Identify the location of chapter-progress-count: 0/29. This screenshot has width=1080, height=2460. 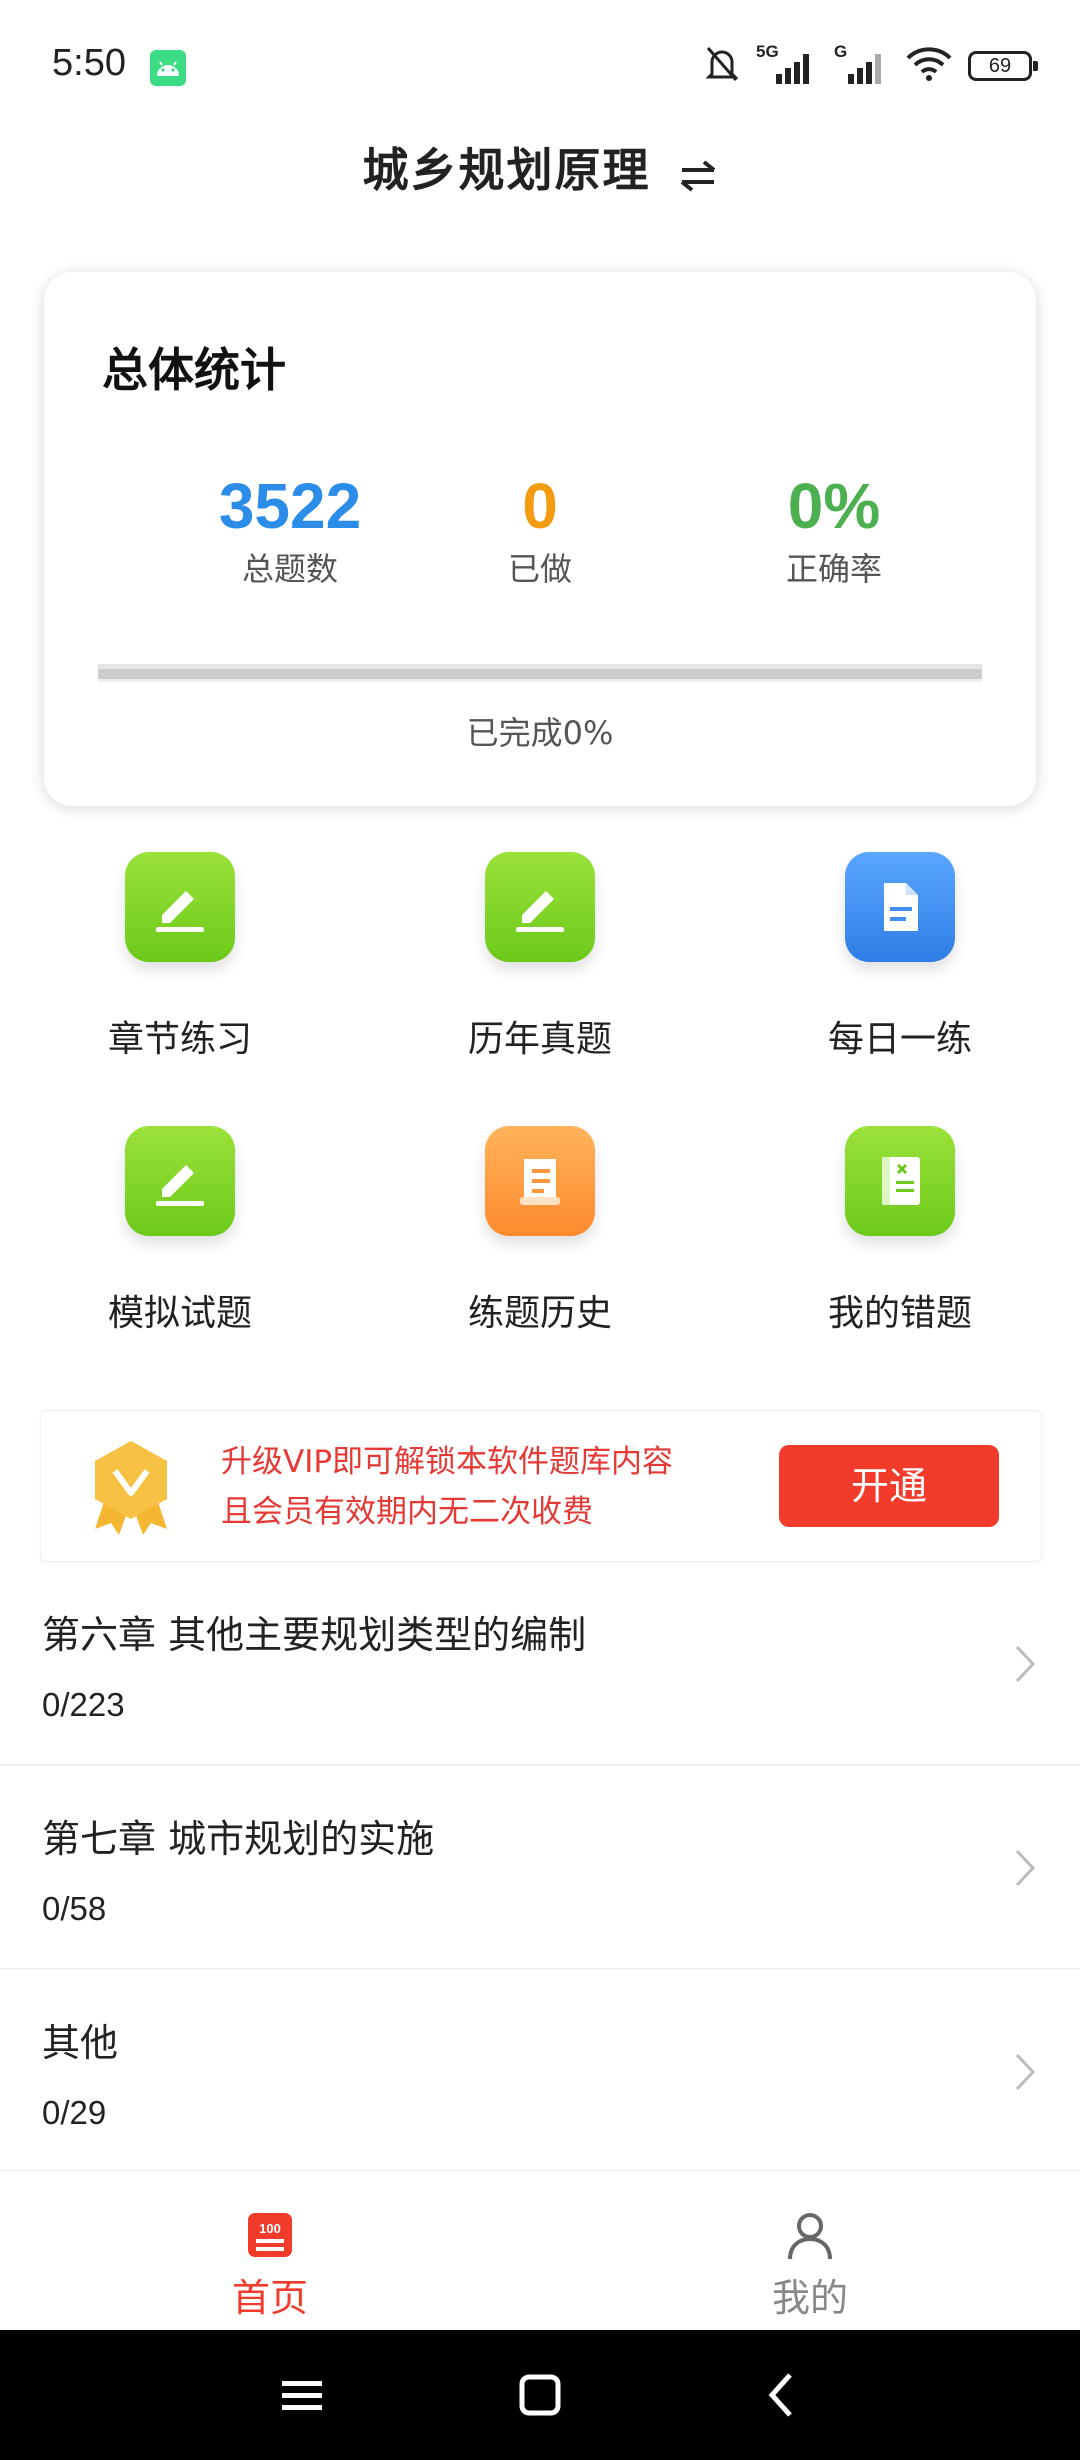
(74, 2112).